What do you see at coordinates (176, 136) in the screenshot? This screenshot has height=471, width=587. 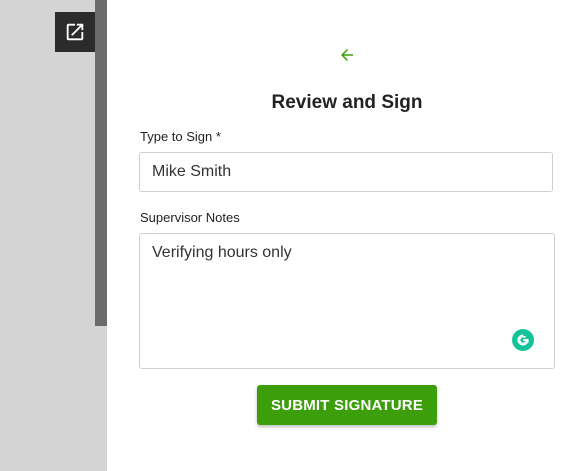 I see `sign-label-text: Type to Sign` at bounding box center [176, 136].